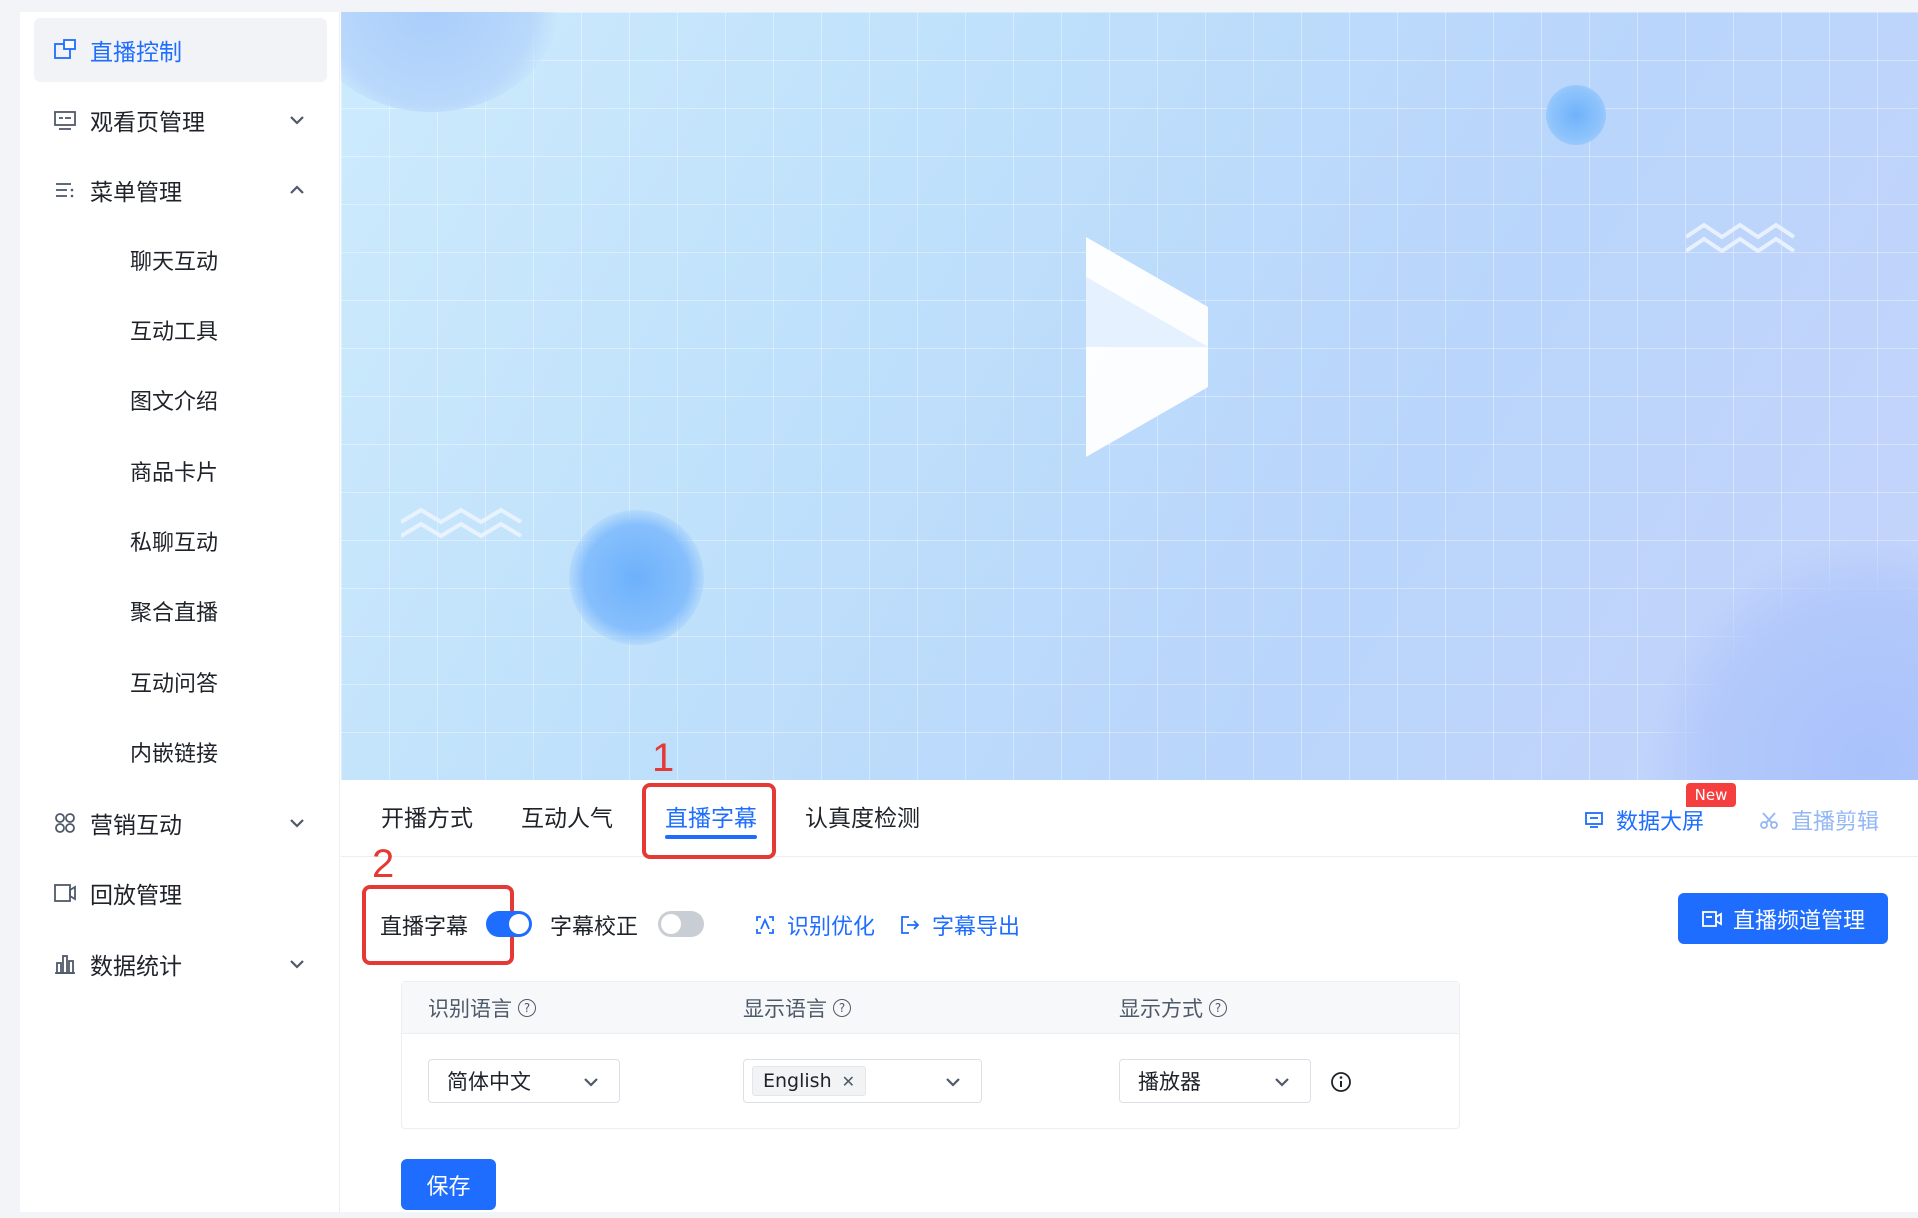  What do you see at coordinates (174, 684) in the screenshot?
I see `sidebar-subitem-label: 互动问答` at bounding box center [174, 684].